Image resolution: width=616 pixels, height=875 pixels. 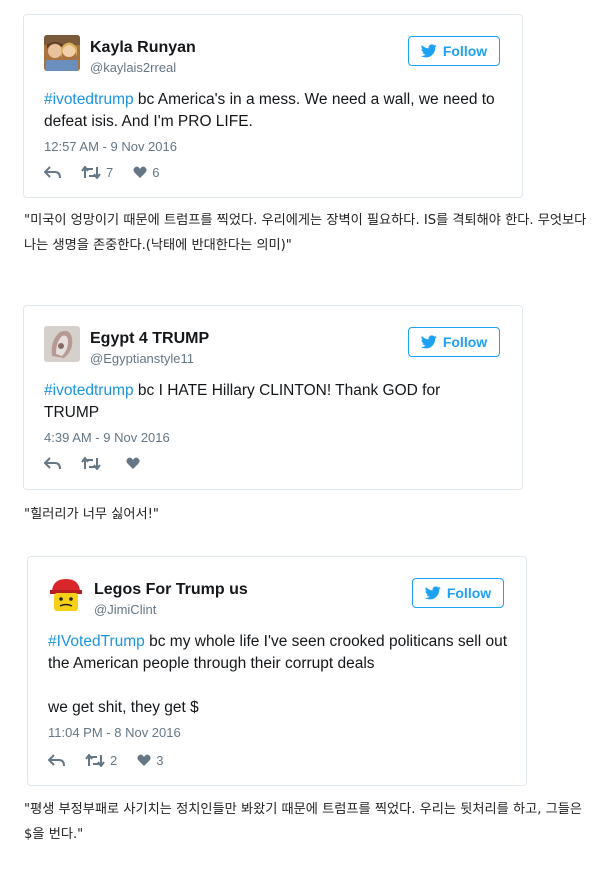 I want to click on like-button, so click(x=135, y=463).